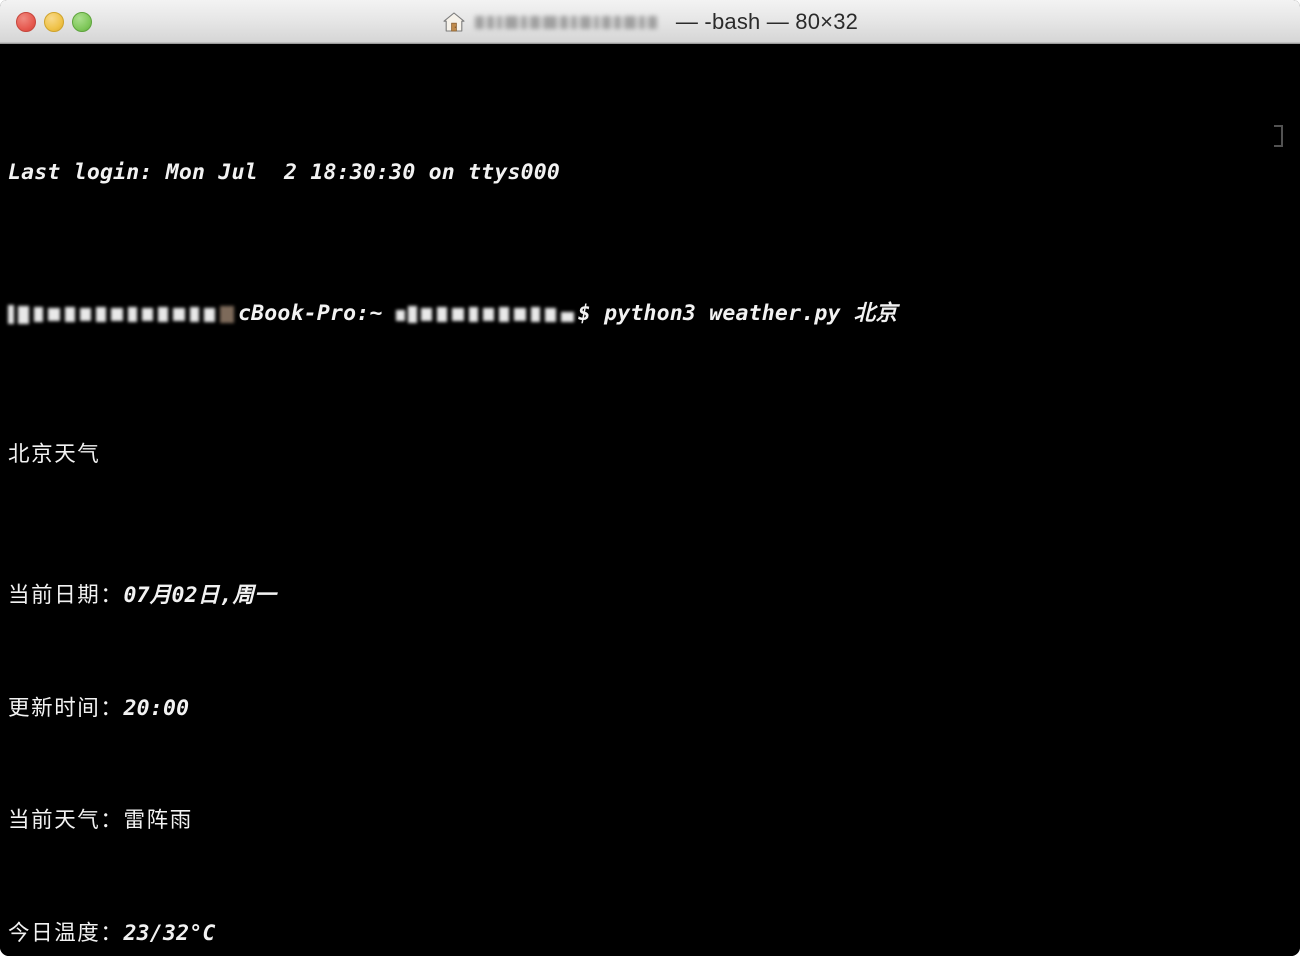  What do you see at coordinates (158, 821) in the screenshot?
I see `field-value: 雷阵雨` at bounding box center [158, 821].